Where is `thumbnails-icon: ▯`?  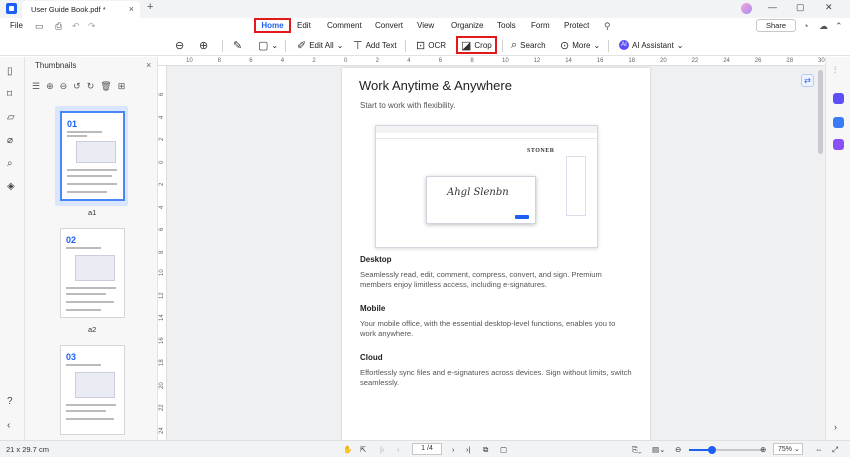
thumbnails-icon: ▯ is located at coordinates (10, 71).